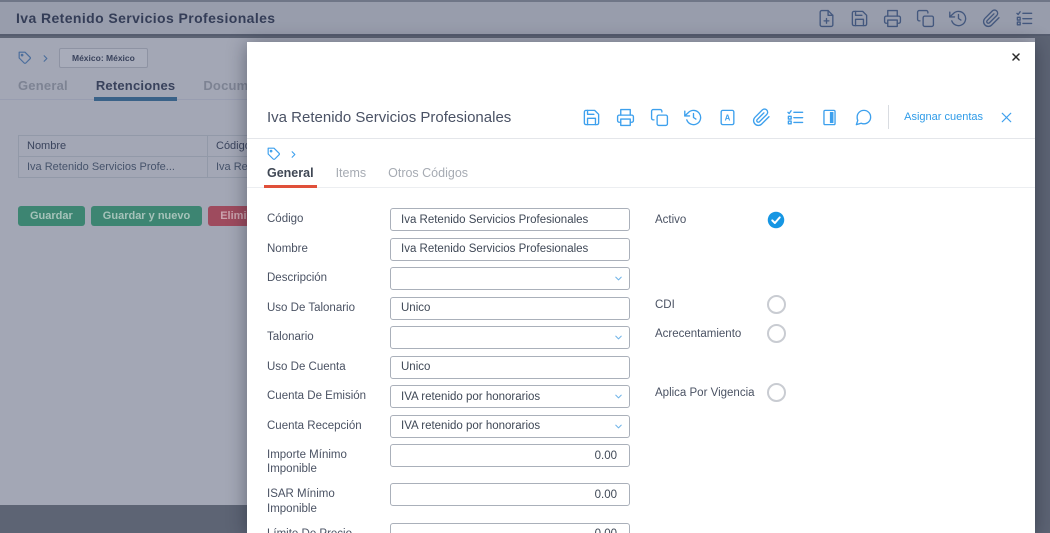  Describe the element at coordinates (351, 176) in the screenshot. I see `tab-items: Items` at that location.